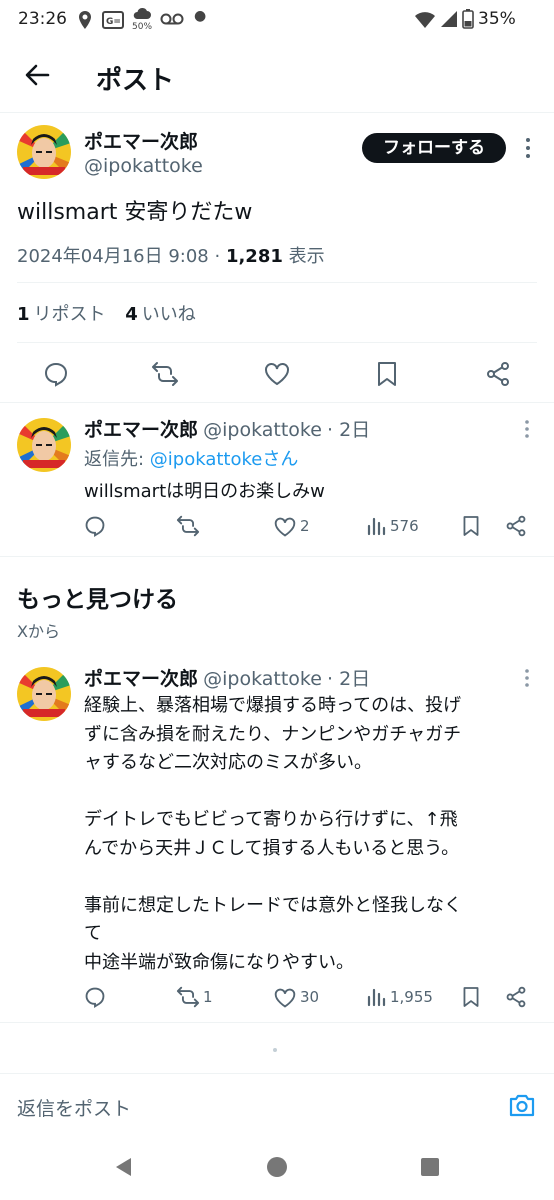  What do you see at coordinates (95, 997) in the screenshot?
I see `discover-reply-icon` at bounding box center [95, 997].